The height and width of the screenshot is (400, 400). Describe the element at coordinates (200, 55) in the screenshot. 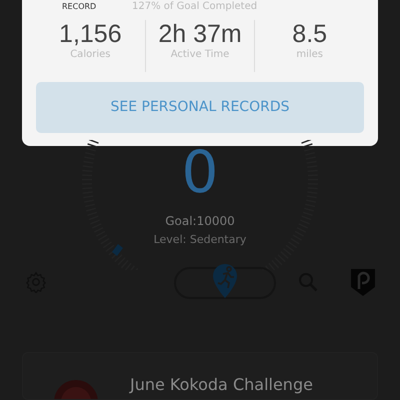

I see `stat-label: Active Time` at that location.